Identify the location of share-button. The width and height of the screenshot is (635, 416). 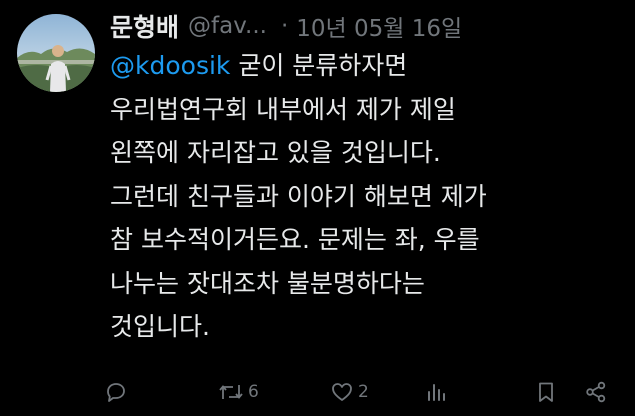
(596, 392).